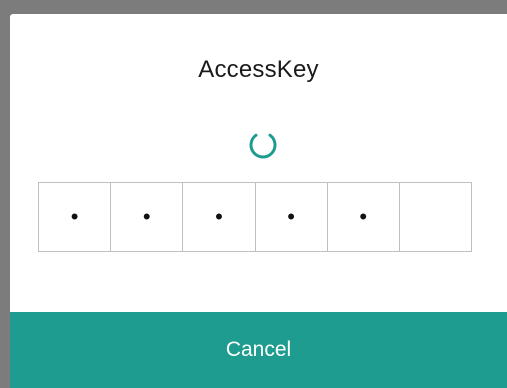 Image resolution: width=507 pixels, height=388 pixels. I want to click on pin-digit-5: •, so click(363, 217).